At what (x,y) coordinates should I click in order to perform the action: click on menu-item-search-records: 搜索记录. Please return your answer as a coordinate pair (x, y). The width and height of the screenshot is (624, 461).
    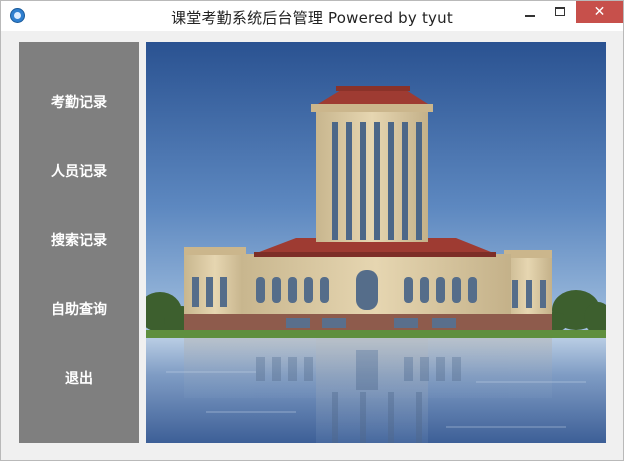
    Looking at the image, I should click on (79, 241).